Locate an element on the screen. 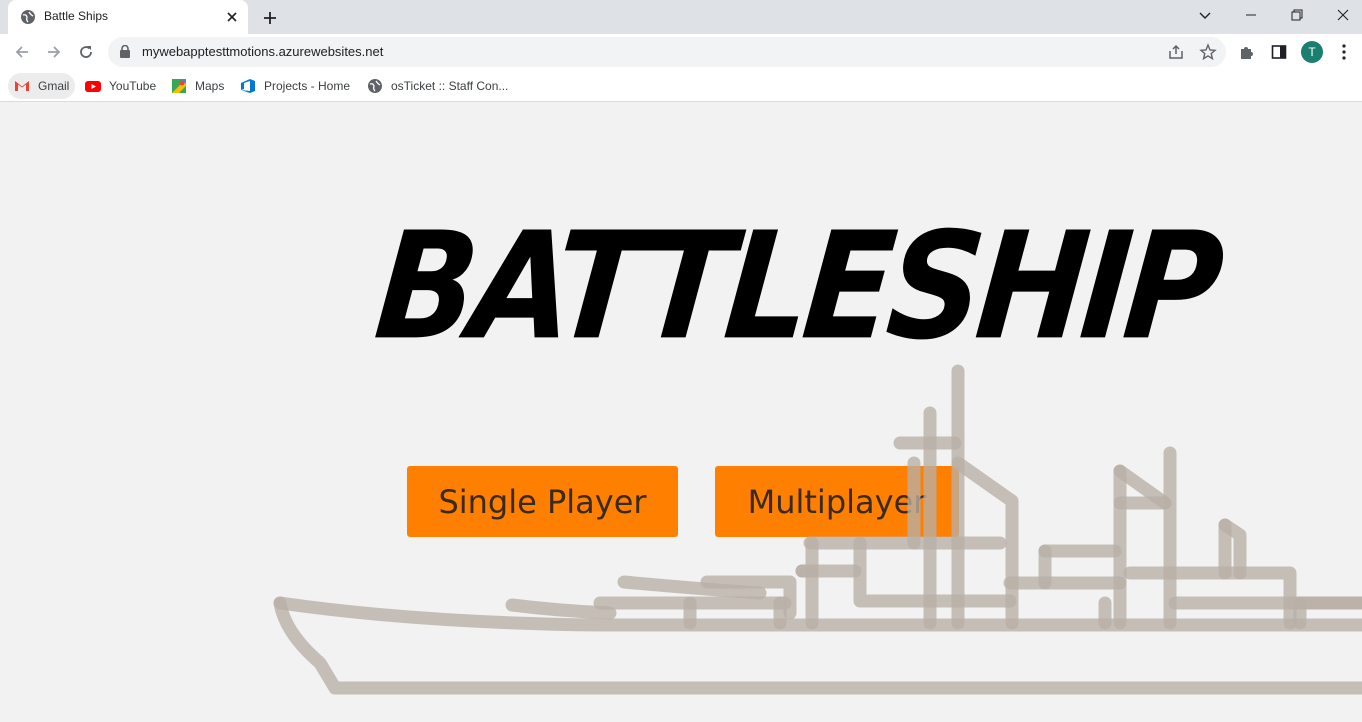 The width and height of the screenshot is (1362, 722). browser-tab: Battle Ships is located at coordinates (128, 17).